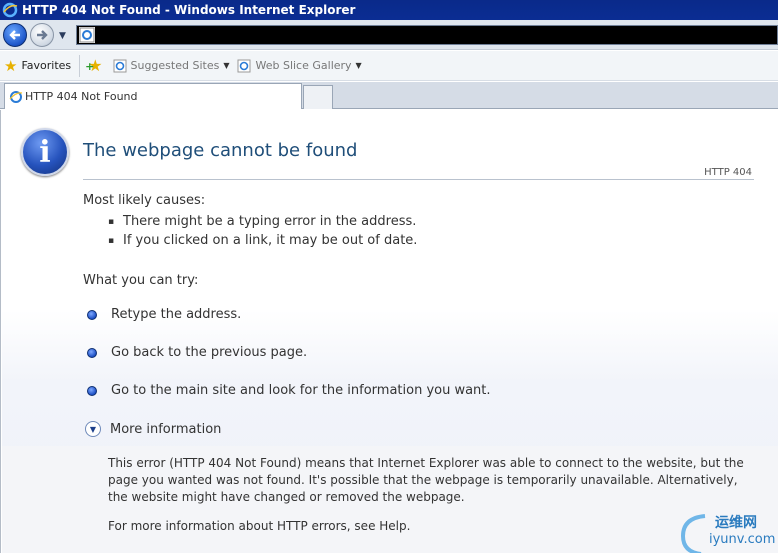  I want to click on arrow-right-icon, so click(42, 35).